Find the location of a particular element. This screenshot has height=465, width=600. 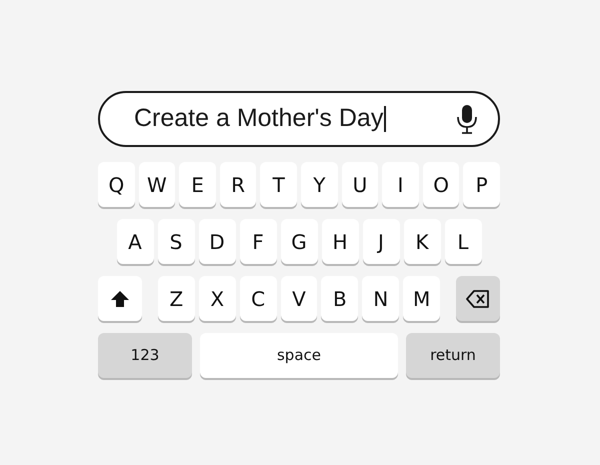

shift-key is located at coordinates (120, 298).